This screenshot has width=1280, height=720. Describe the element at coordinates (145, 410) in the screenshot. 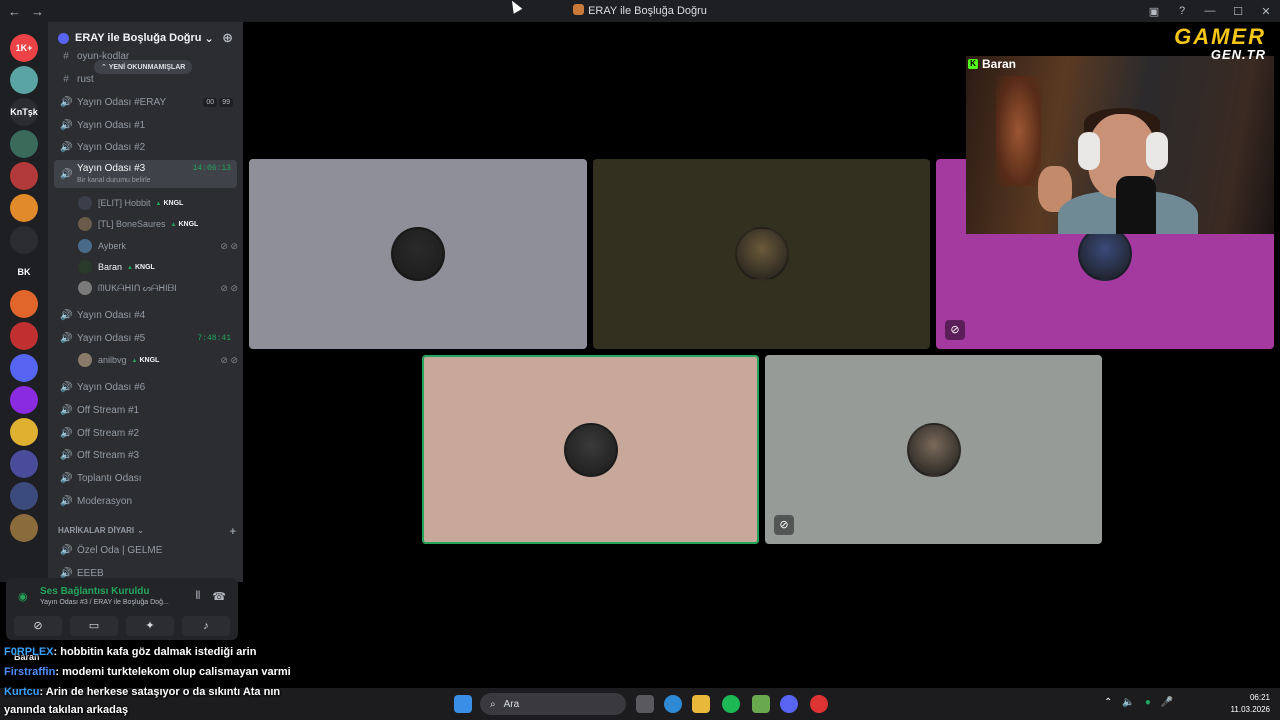

I see `voice-channel: 🔊 Off Stream #1` at that location.